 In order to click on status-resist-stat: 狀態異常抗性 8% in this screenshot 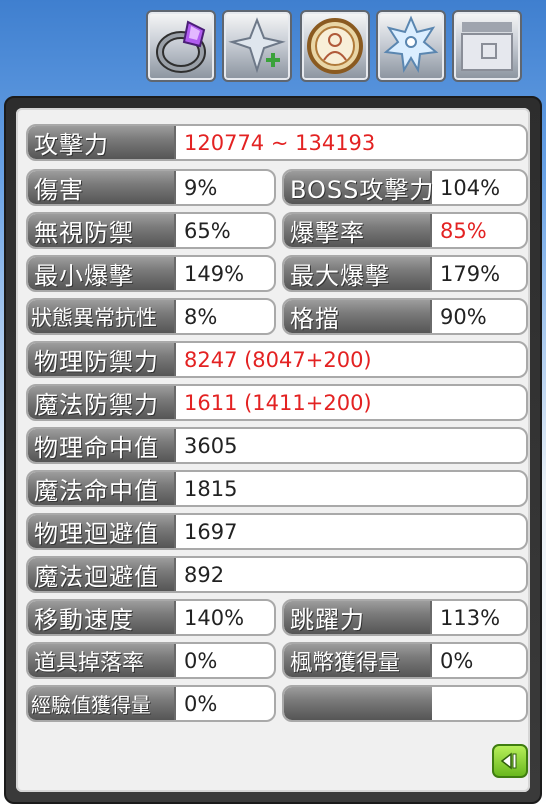, I will do `click(151, 316)`.